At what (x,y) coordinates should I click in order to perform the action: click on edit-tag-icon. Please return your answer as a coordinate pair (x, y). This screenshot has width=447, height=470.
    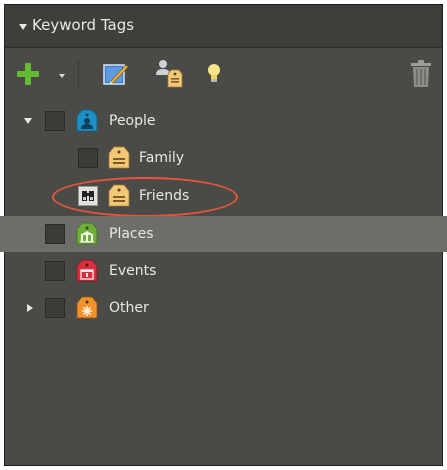
    Looking at the image, I should click on (116, 74).